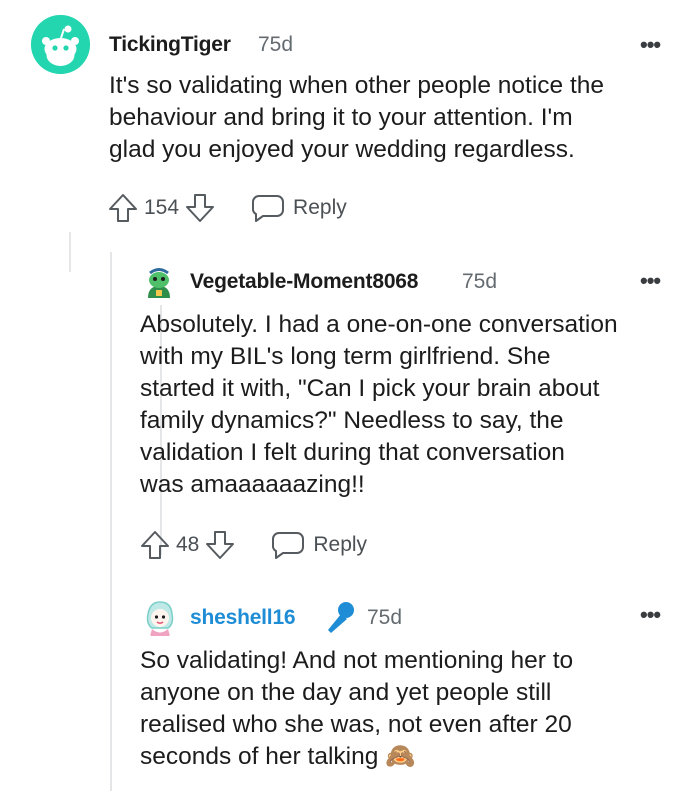 The height and width of the screenshot is (791, 700). I want to click on comment-line: seconds of her talking 🙈, so click(356, 757).